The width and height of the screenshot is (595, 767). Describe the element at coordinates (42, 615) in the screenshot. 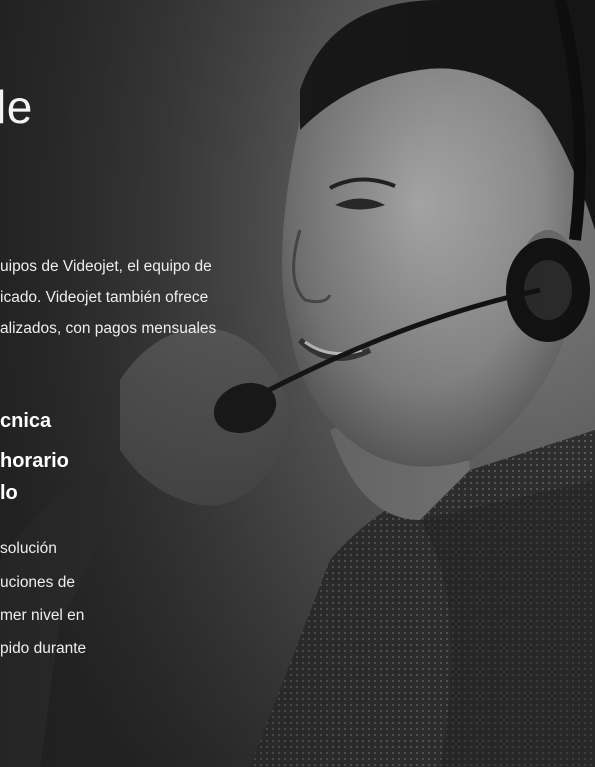

I see `section-body-line-3: mer nivel en` at that location.